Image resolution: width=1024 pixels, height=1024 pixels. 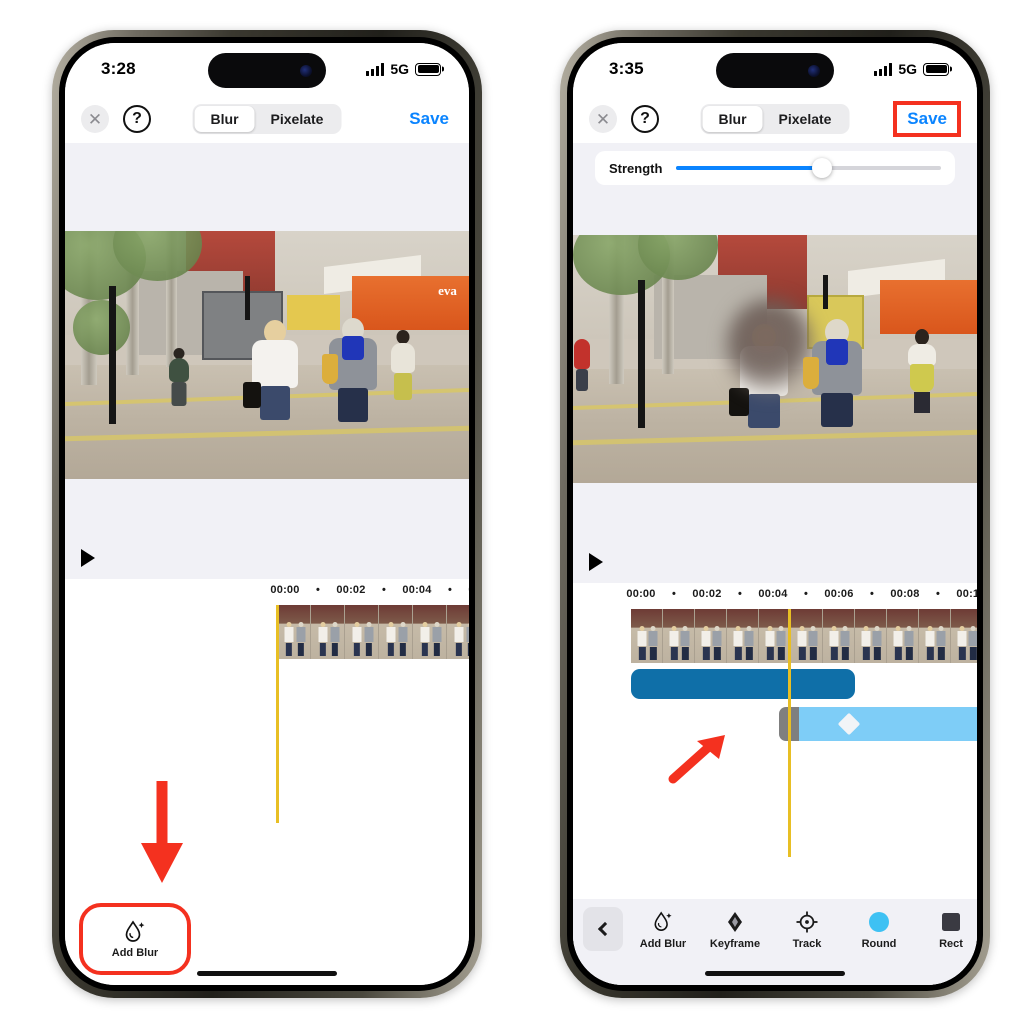 What do you see at coordinates (135, 952) in the screenshot?
I see `add-blur-label: Add Blur` at bounding box center [135, 952].